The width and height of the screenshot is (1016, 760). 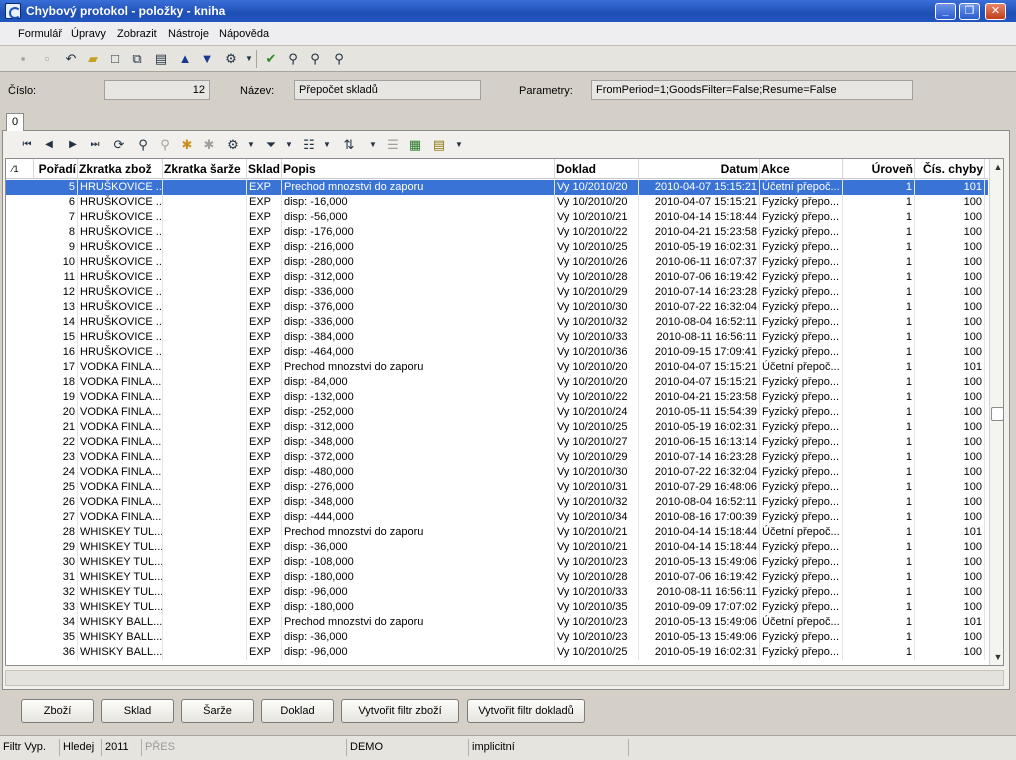 I want to click on cell-poradi: 24, so click(x=56, y=472).